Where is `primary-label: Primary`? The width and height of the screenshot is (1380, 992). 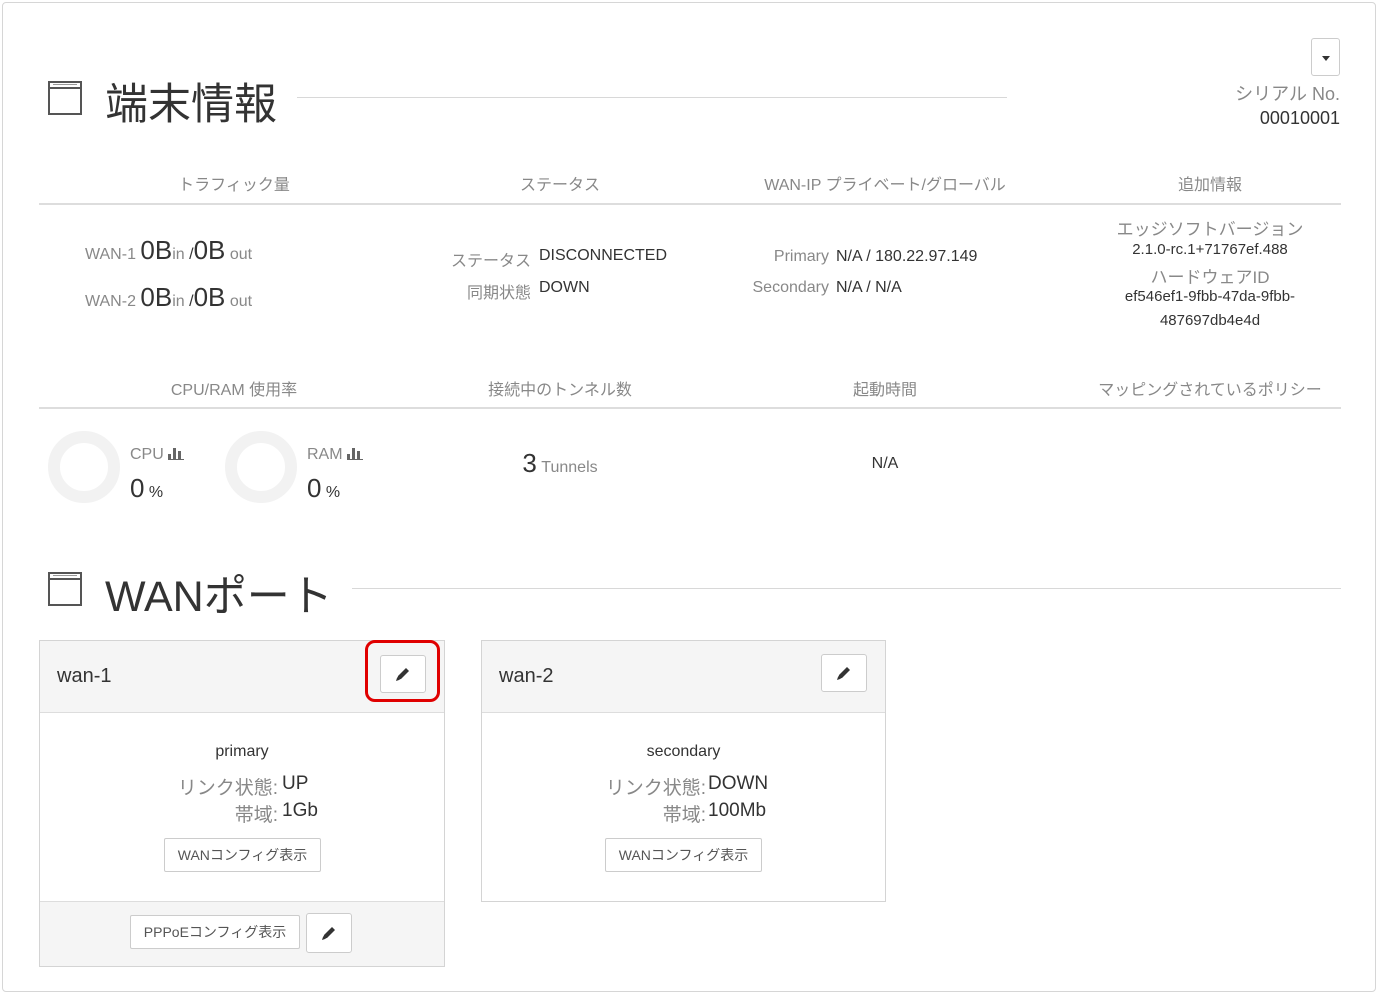 primary-label: Primary is located at coordinates (801, 256).